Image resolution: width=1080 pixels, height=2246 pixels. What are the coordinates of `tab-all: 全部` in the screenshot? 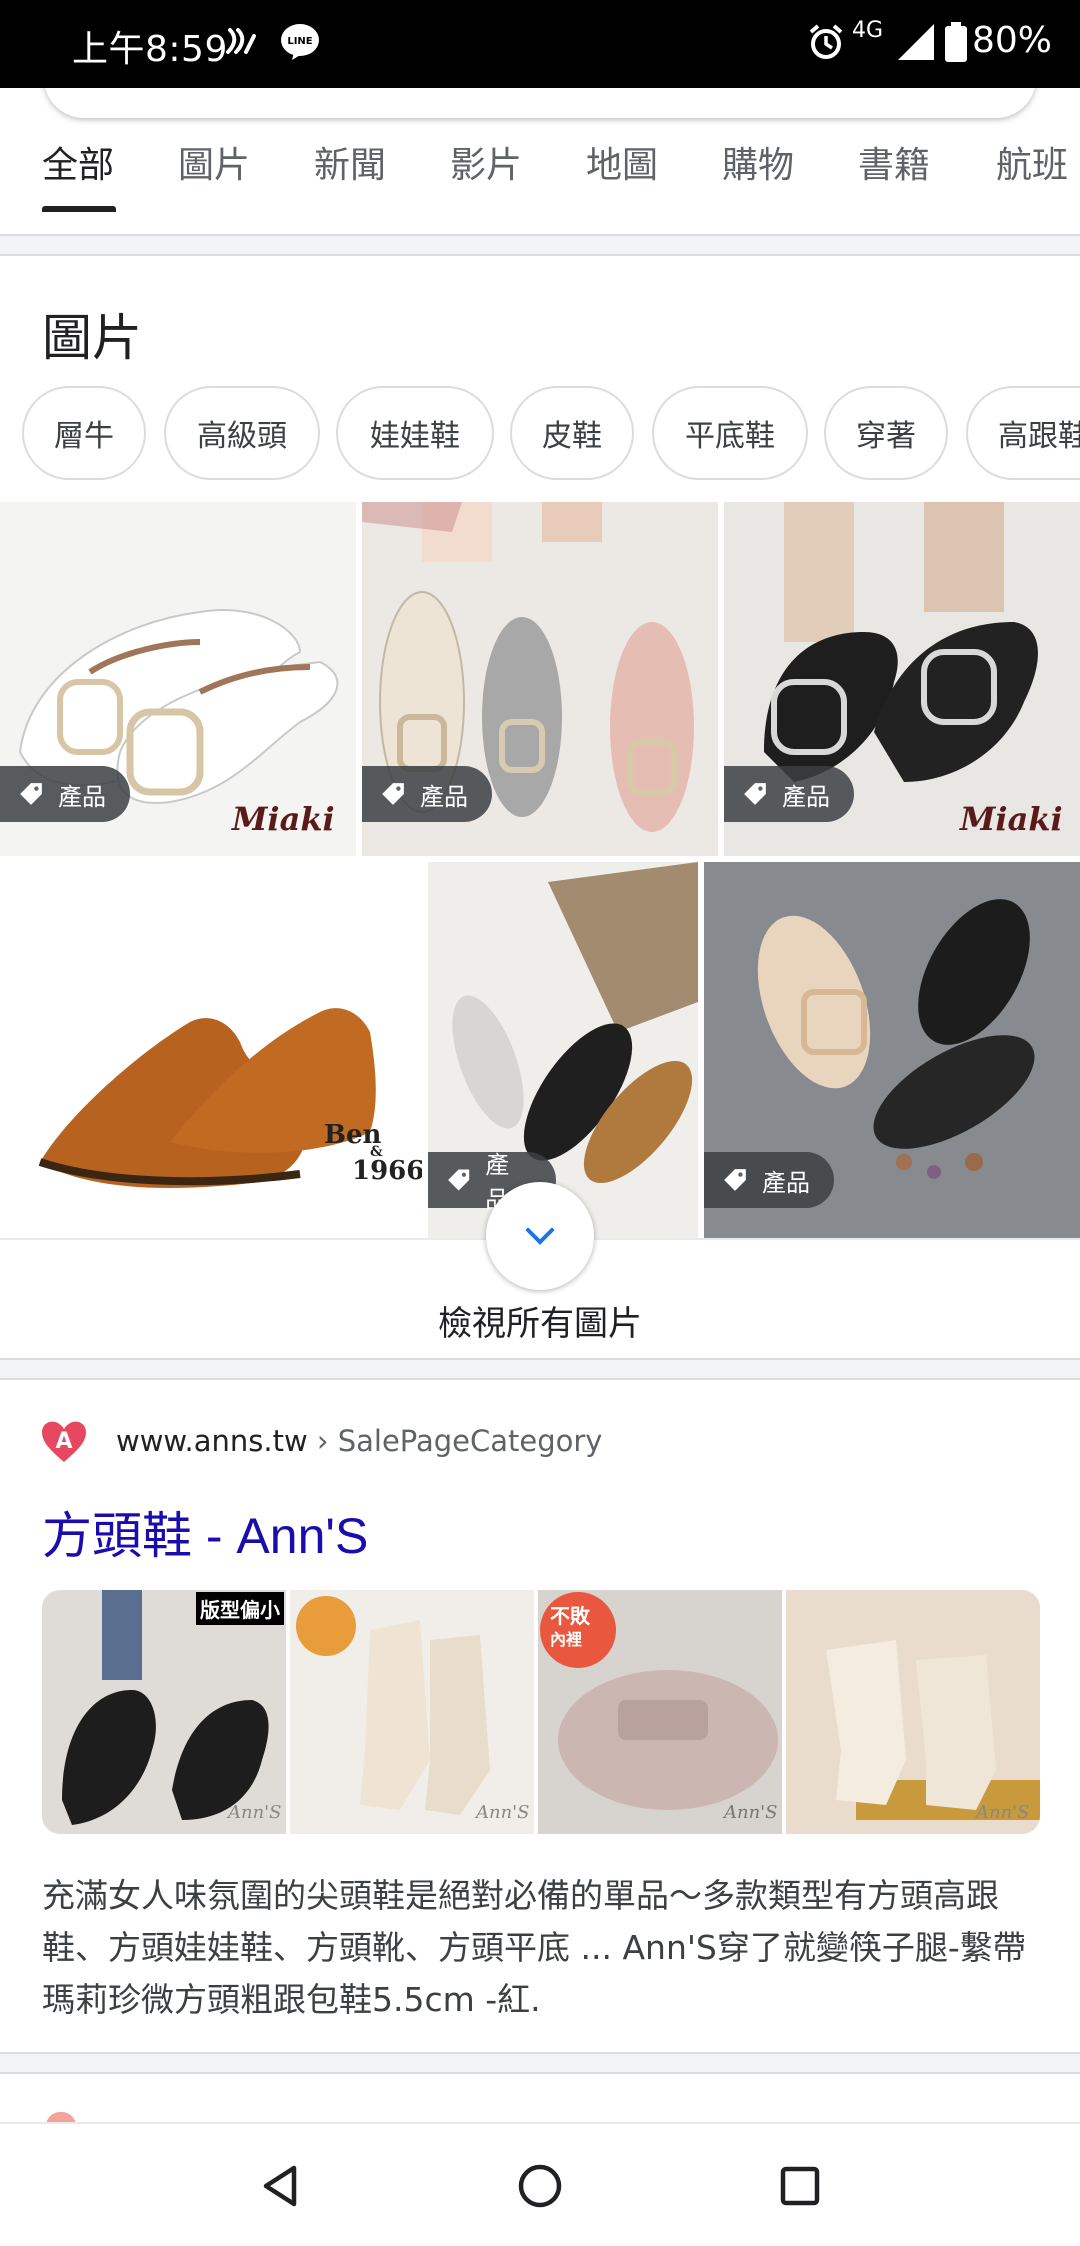 It's located at (78, 162).